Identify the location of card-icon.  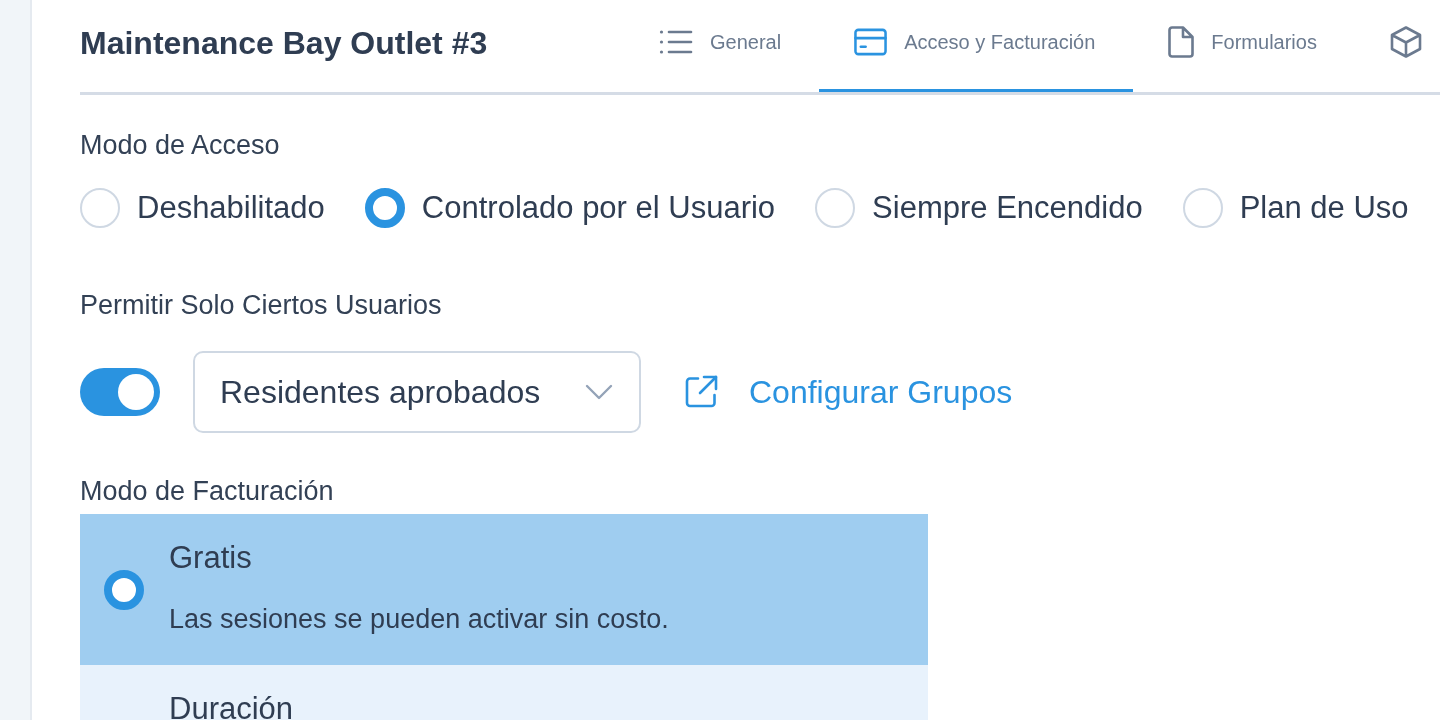
(871, 41).